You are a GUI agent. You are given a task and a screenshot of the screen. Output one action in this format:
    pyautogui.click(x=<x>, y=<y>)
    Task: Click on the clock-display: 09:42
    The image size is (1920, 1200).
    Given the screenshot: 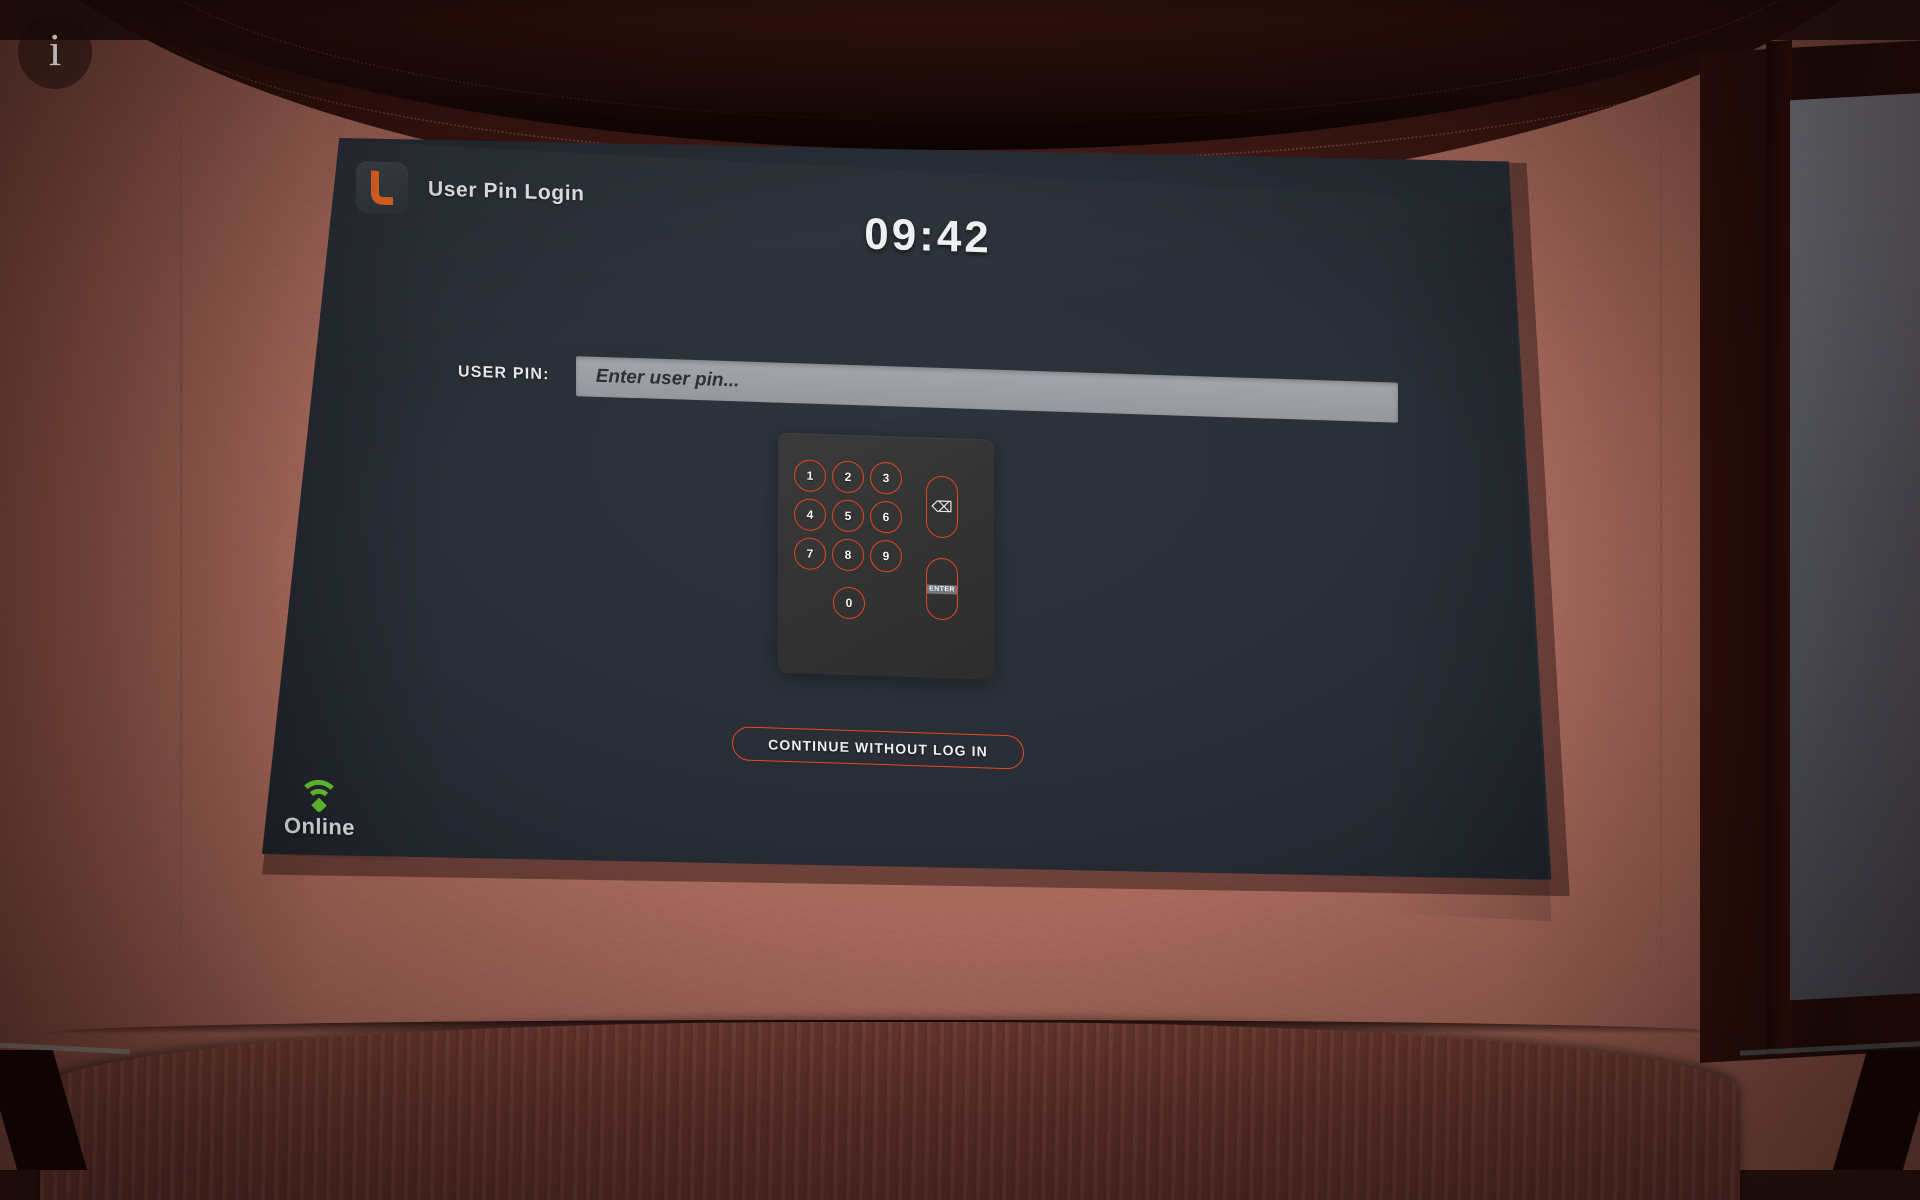 What is the action you would take?
    pyautogui.click(x=928, y=236)
    